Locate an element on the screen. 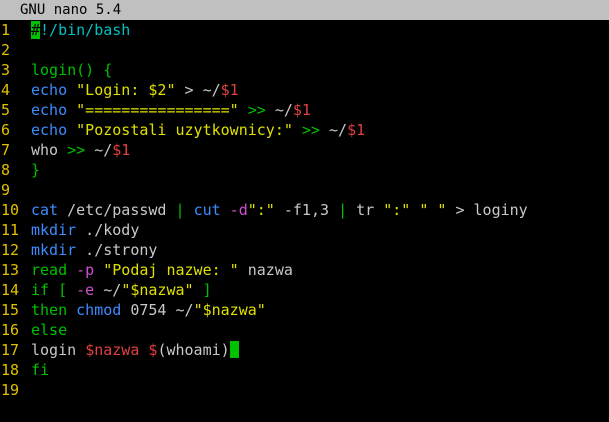  code-text: then chmod 0754 ~/"$nazwa" is located at coordinates (315, 310).